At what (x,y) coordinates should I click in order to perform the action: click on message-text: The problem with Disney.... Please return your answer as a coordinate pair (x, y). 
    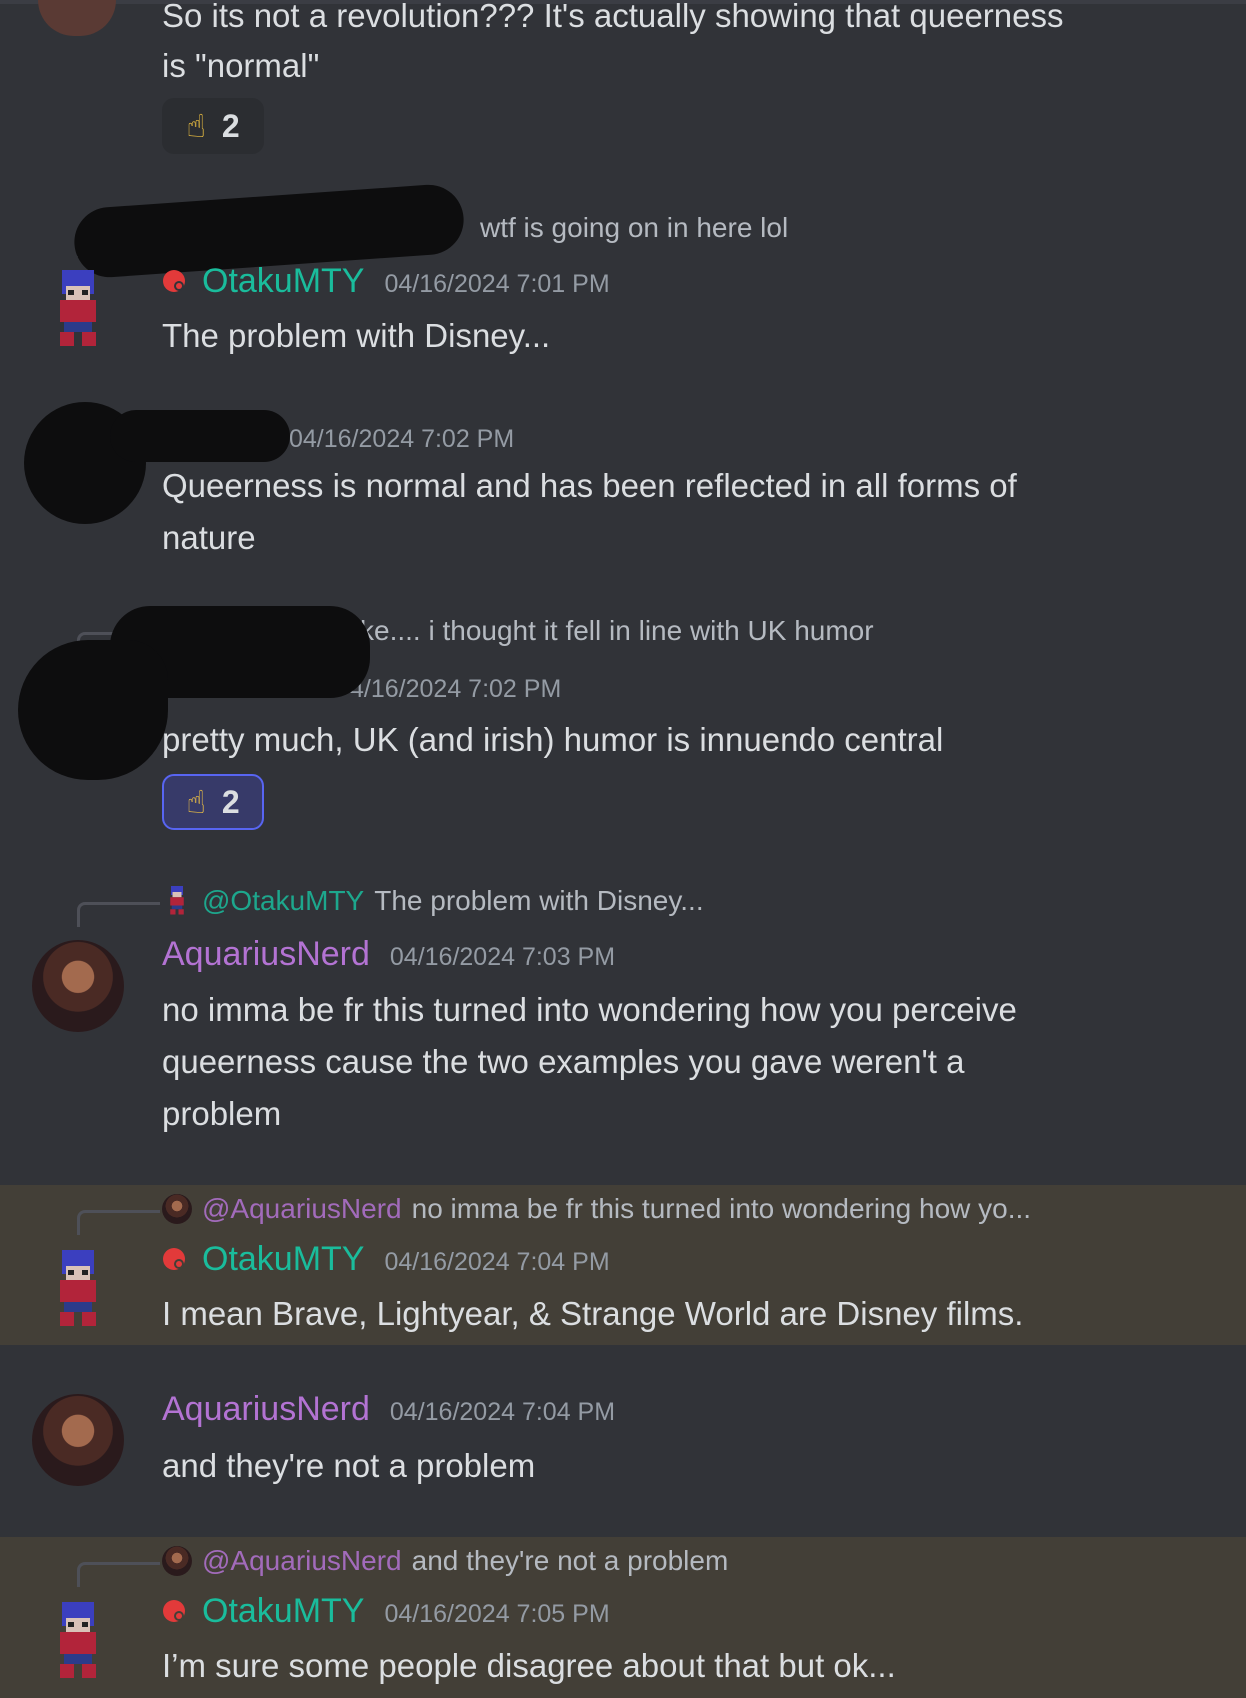
    Looking at the image, I should click on (356, 335).